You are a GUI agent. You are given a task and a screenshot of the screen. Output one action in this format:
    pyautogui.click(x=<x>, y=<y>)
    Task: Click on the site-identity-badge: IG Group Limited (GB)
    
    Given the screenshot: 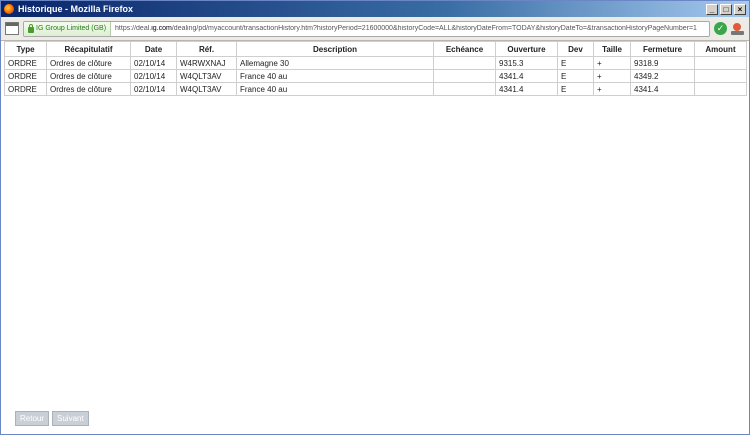 What is the action you would take?
    pyautogui.click(x=68, y=28)
    